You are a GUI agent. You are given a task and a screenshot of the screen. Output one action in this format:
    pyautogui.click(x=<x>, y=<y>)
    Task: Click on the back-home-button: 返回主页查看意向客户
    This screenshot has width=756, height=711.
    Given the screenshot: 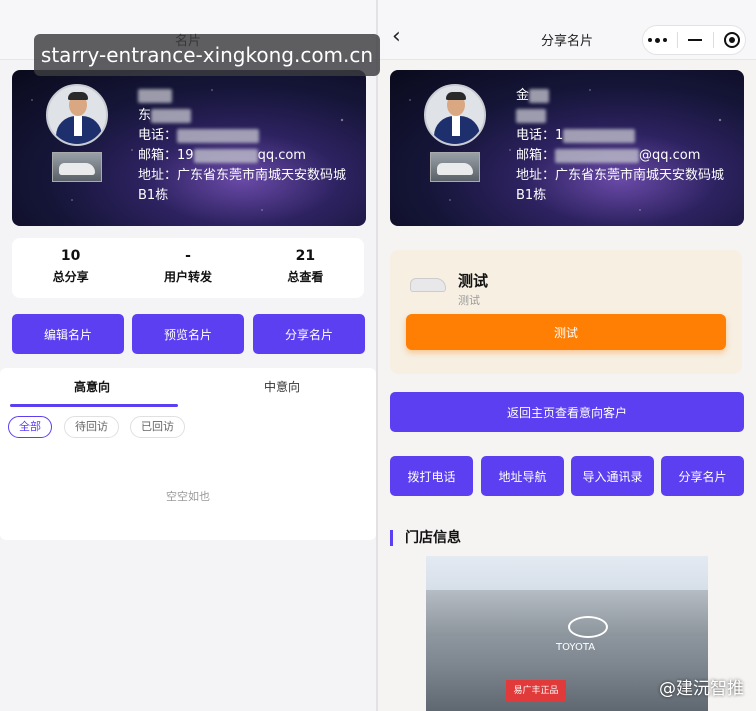 What is the action you would take?
    pyautogui.click(x=567, y=412)
    